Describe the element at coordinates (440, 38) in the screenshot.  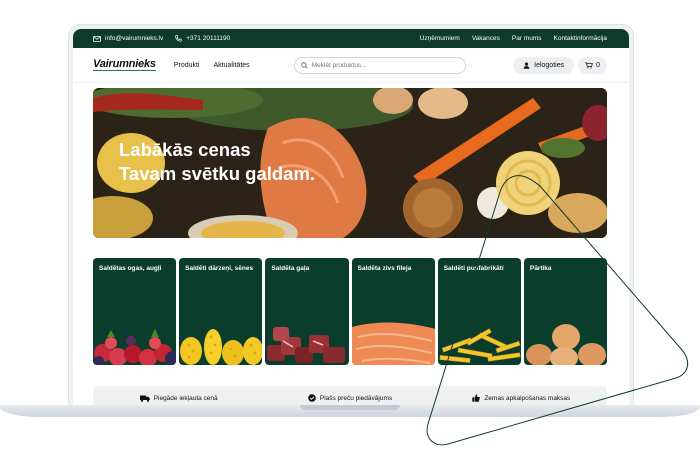
I see `link-companies: Uzņēmumiem` at that location.